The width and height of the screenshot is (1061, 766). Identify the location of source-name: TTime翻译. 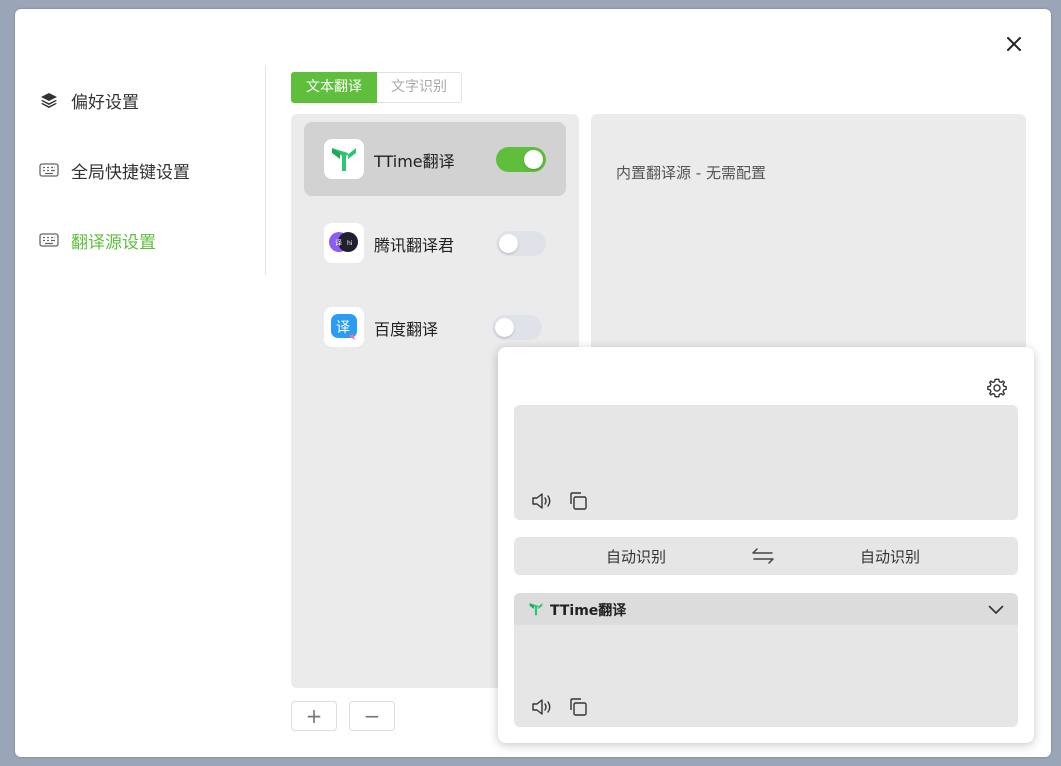
(414, 161).